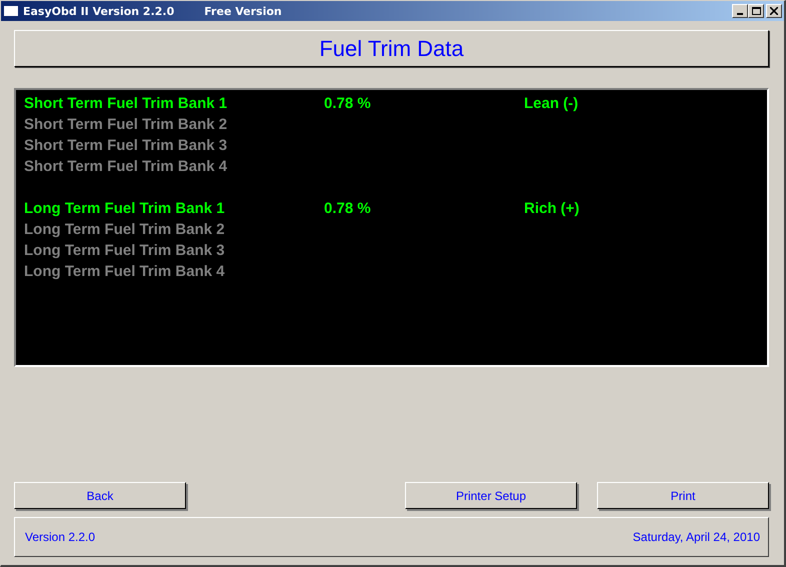 This screenshot has width=786, height=567. I want to click on parameter-status: Lean (-), so click(551, 103).